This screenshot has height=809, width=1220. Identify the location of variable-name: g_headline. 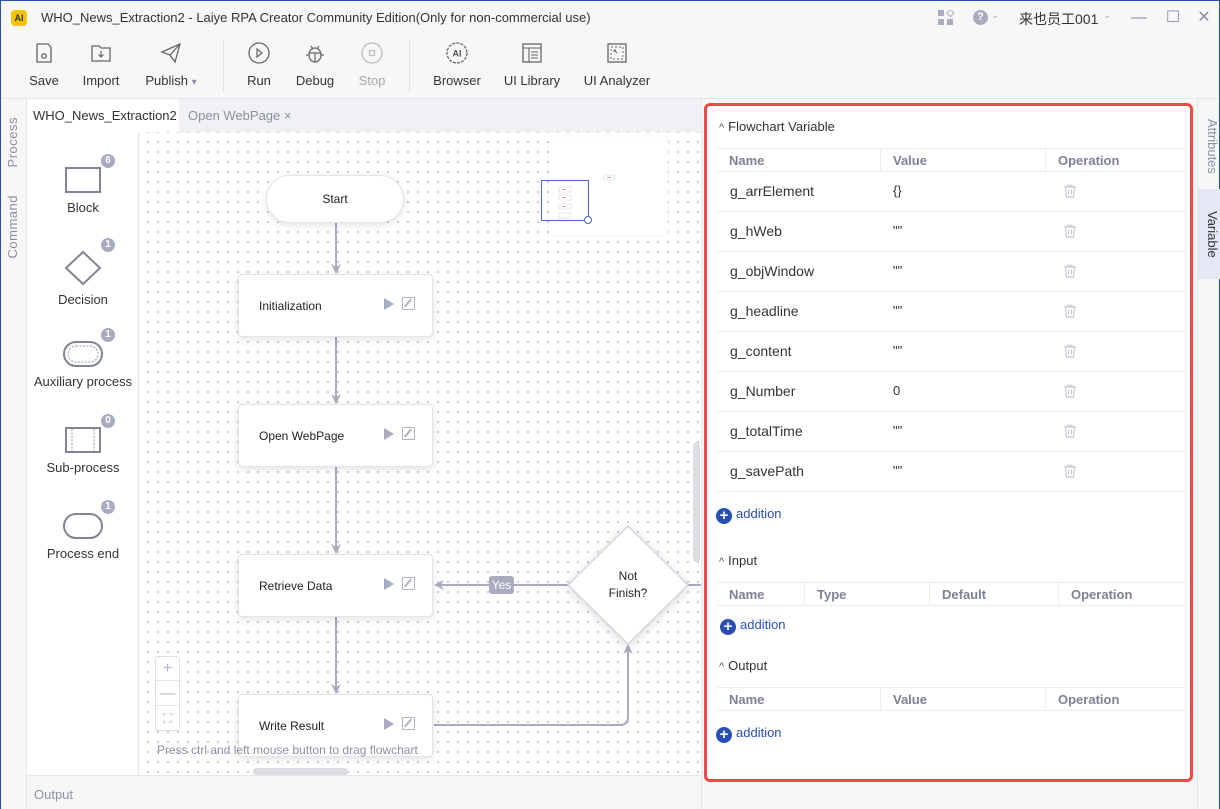
(764, 311).